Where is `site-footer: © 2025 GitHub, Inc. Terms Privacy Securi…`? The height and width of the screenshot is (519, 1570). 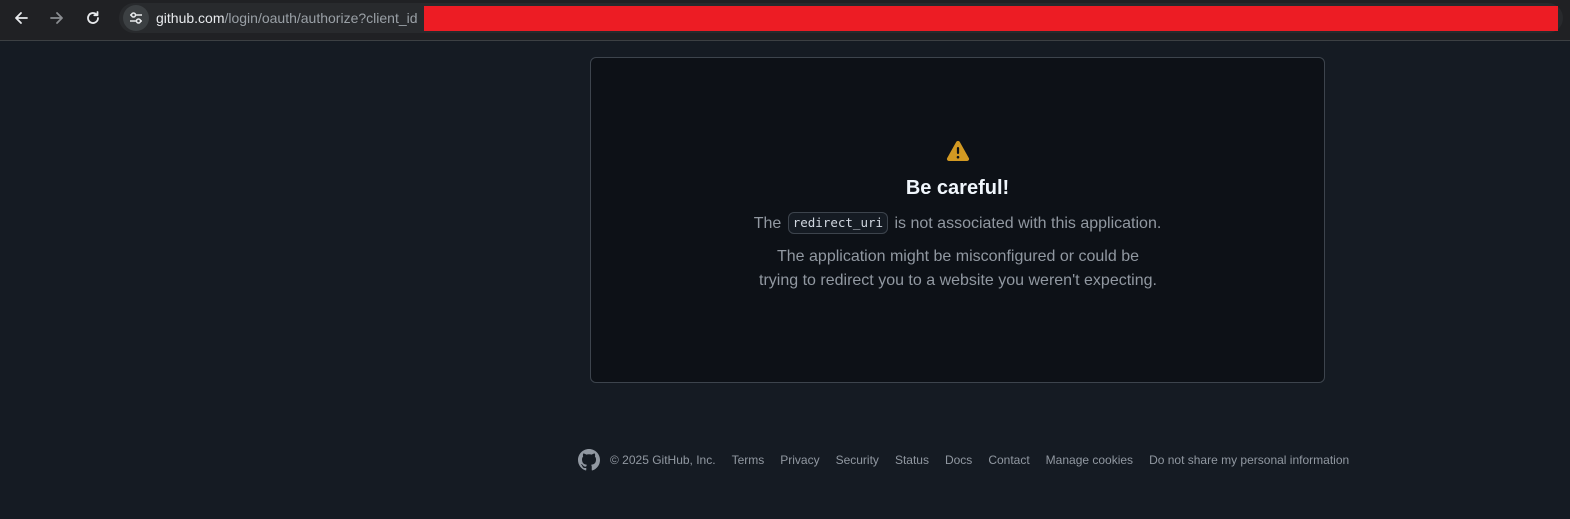
site-footer: © 2025 GitHub, Inc. Terms Privacy Securi… is located at coordinates (963, 460).